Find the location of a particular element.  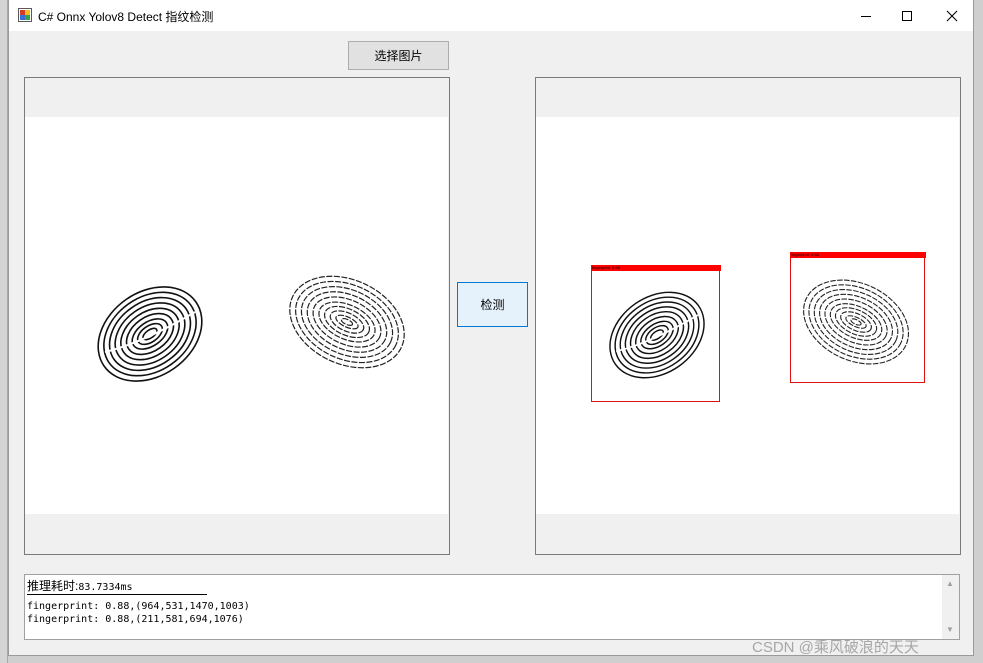

select-image-button: 选择图片 is located at coordinates (398, 55).